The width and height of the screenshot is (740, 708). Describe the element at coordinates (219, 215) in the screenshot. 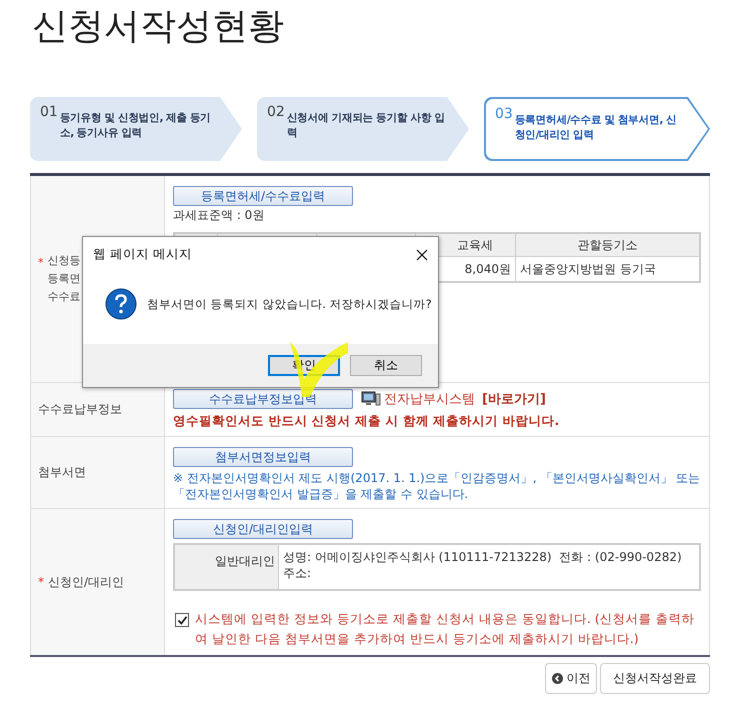

I see `tax-base-text: 과세표준액 : 0원` at that location.